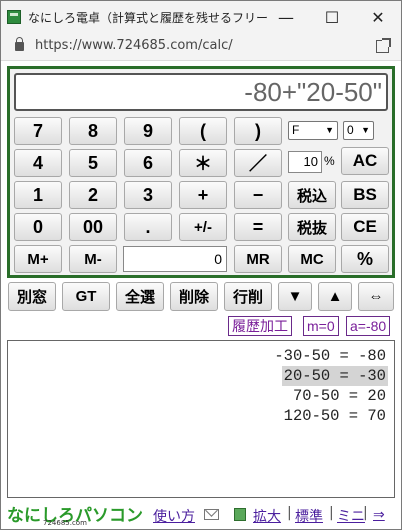 This screenshot has width=402, height=530. What do you see at coordinates (335, 296) in the screenshot?
I see `move-up-button: ▲` at bounding box center [335, 296].